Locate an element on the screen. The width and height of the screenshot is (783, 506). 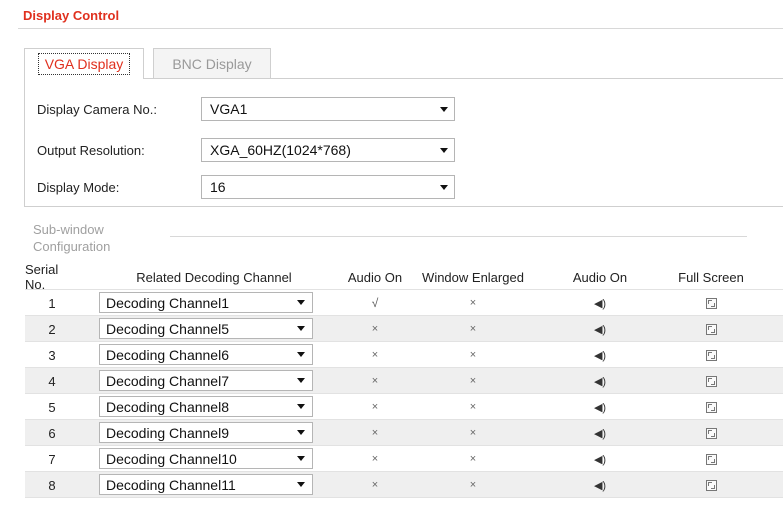
decoding-channel-select: Decoding Channel11 is located at coordinates (206, 484).